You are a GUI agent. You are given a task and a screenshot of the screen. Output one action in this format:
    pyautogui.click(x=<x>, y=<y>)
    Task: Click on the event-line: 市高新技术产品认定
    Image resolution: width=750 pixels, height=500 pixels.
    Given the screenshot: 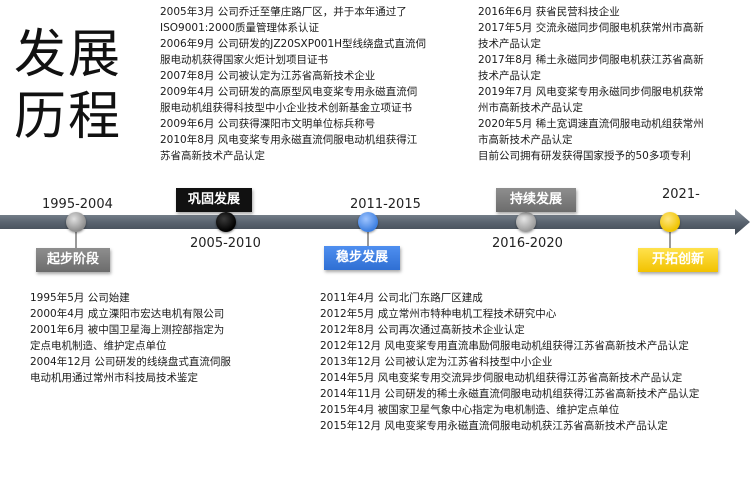 What is the action you would take?
    pyautogui.click(x=525, y=140)
    